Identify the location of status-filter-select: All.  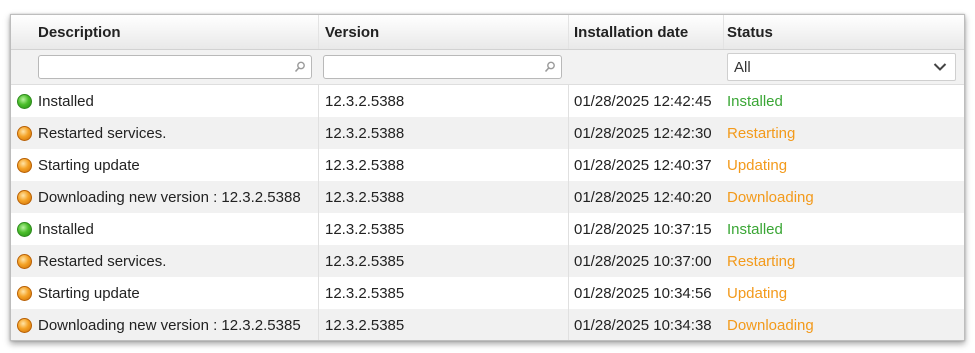
(841, 67).